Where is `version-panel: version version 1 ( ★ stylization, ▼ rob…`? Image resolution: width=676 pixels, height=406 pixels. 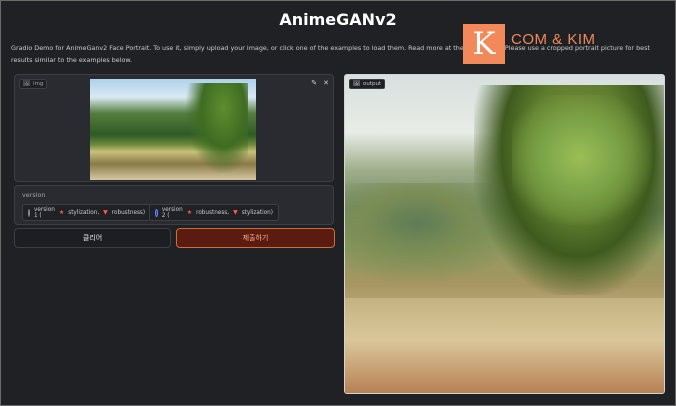
version-panel: version version 1 ( ★ stylization, ▼ rob… is located at coordinates (174, 205).